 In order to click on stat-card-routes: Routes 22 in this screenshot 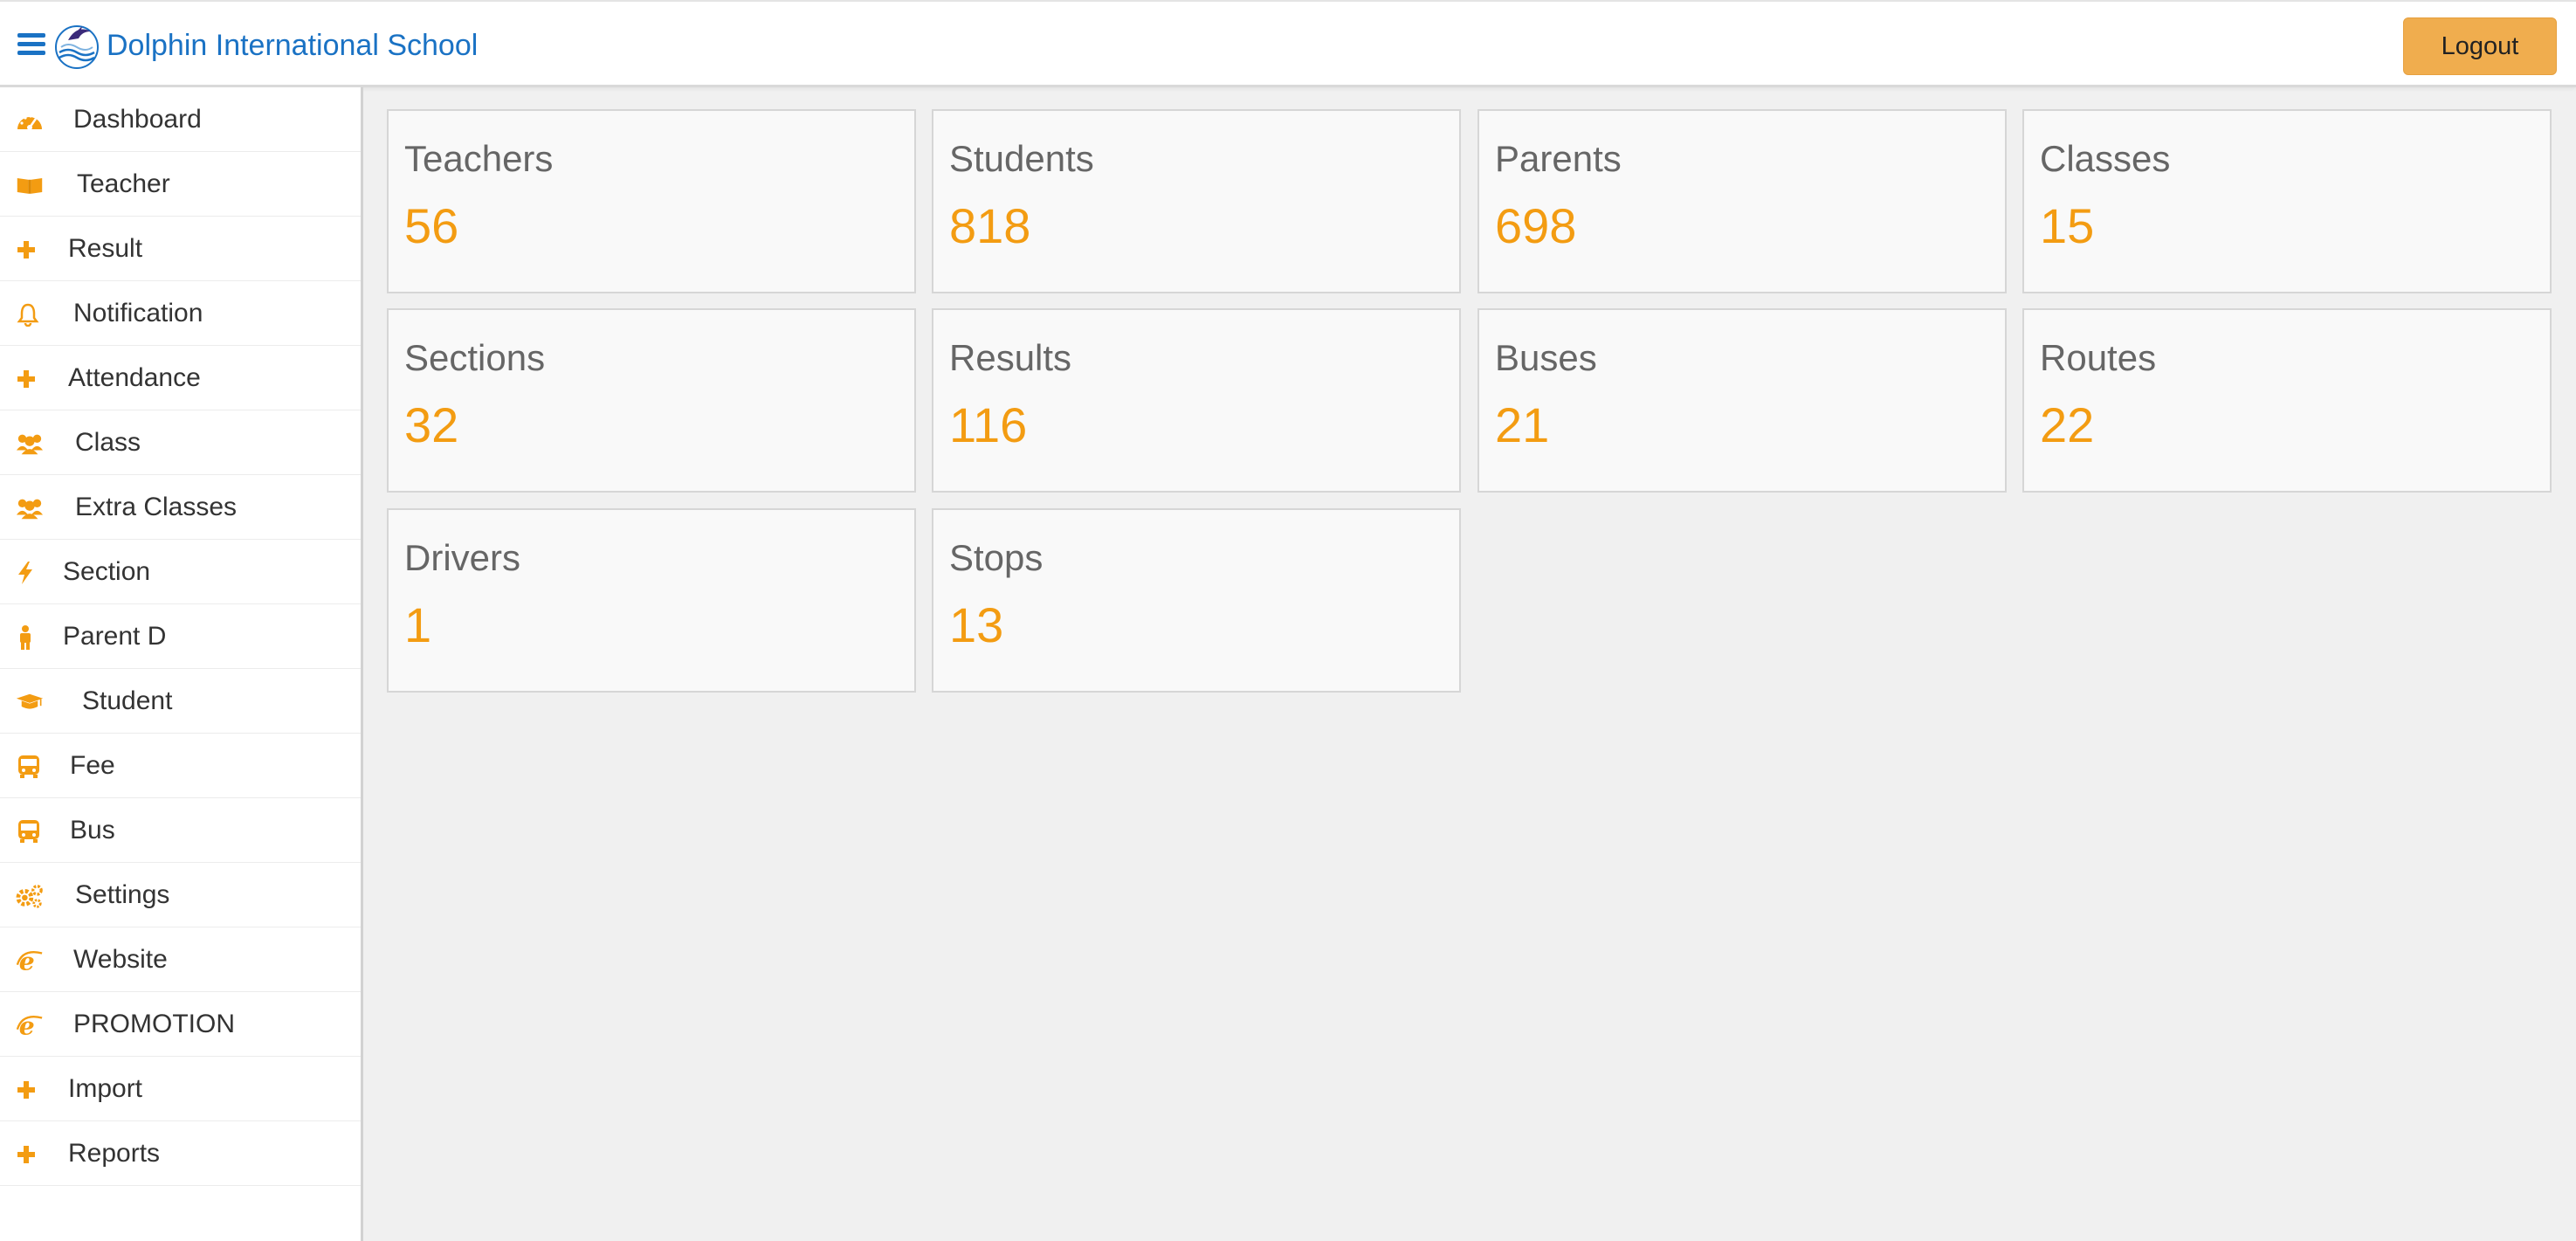, I will do `click(2287, 400)`.